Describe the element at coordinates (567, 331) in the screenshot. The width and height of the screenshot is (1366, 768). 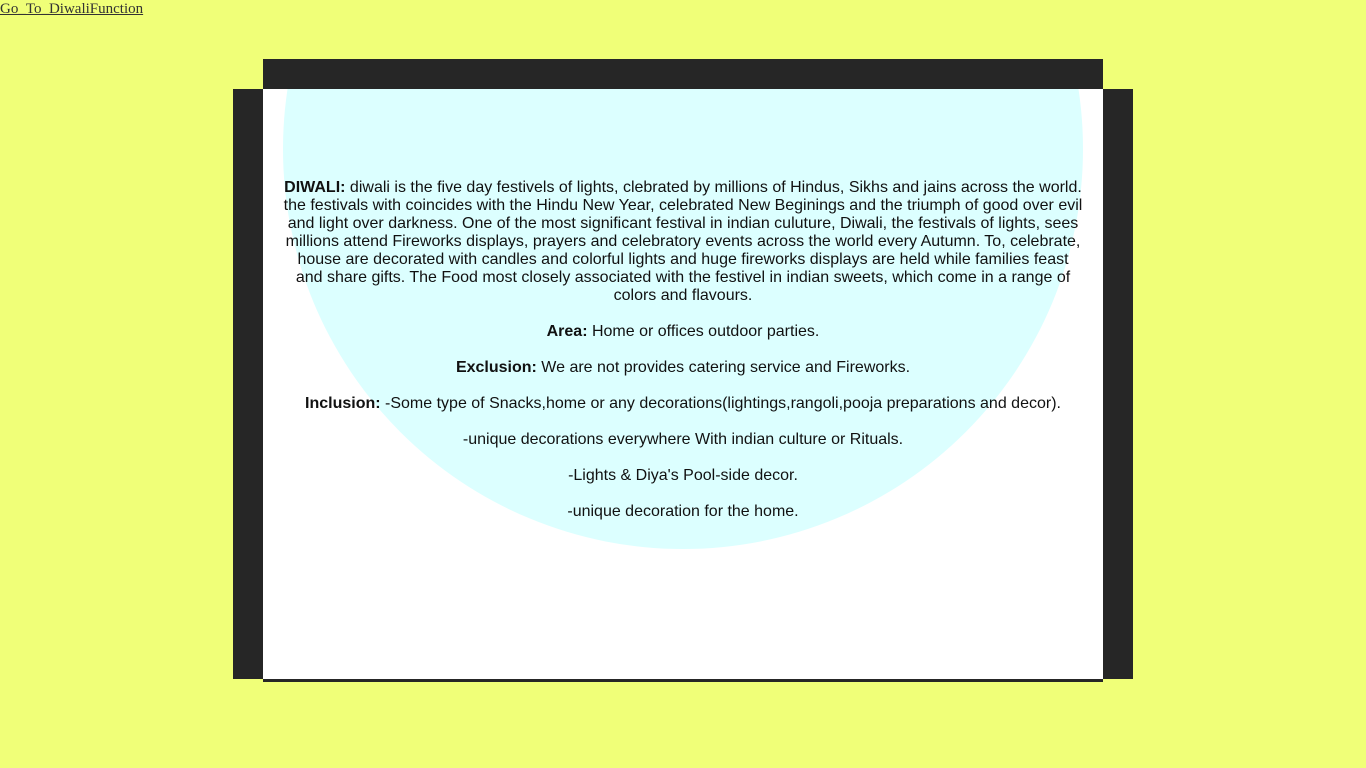
I see `area-label: Area:` at that location.